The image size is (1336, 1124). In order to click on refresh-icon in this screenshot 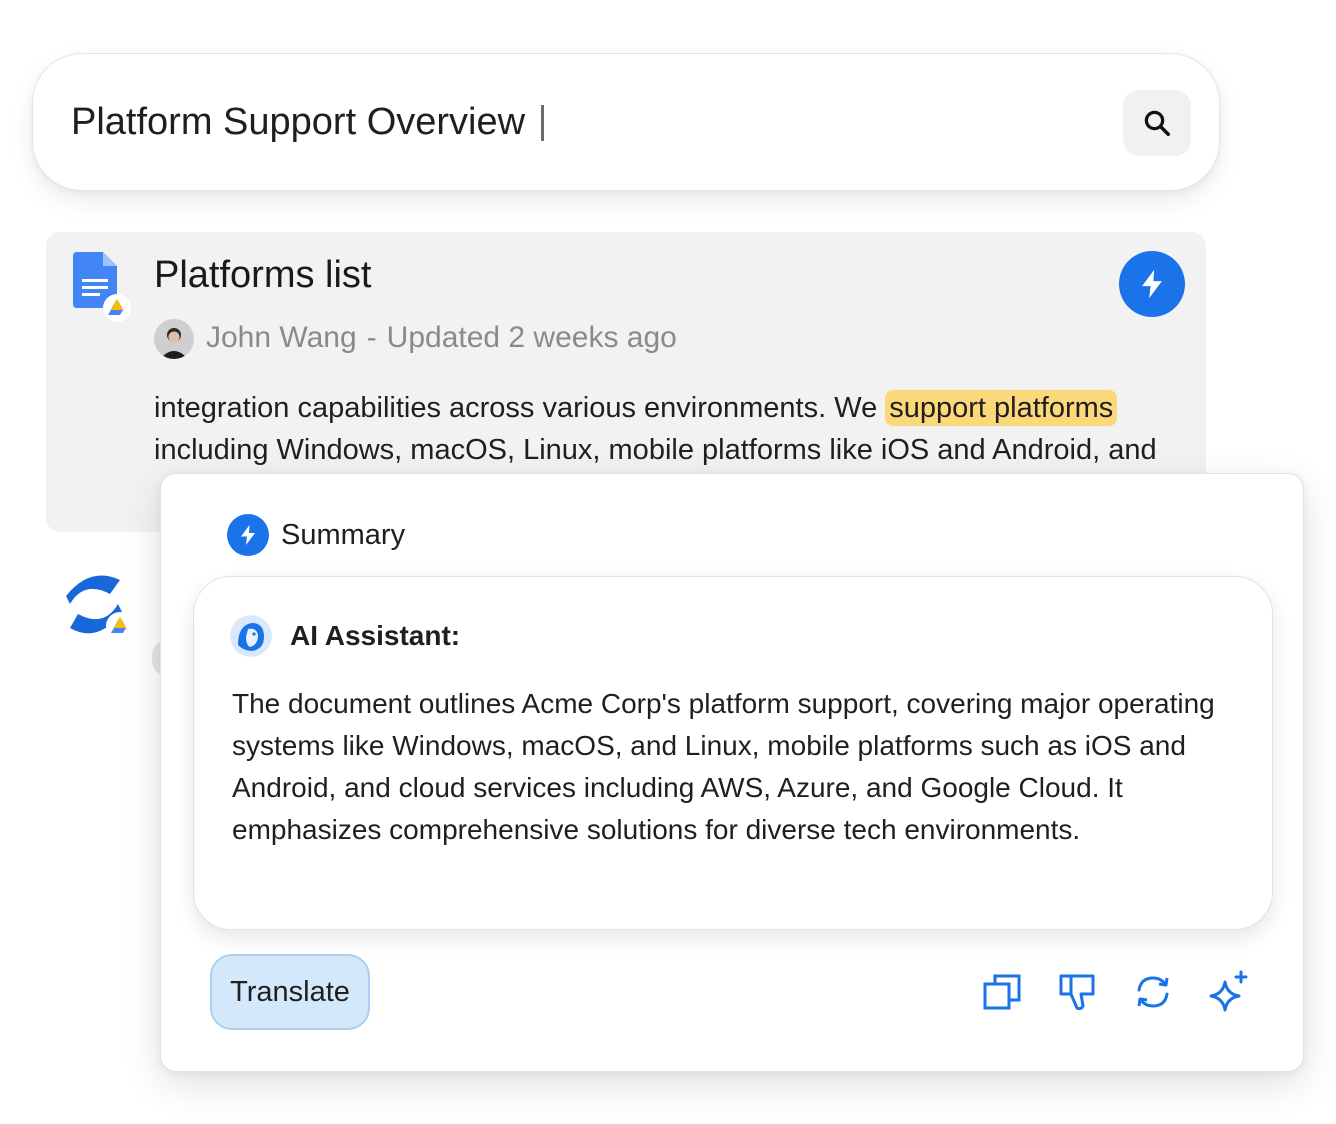, I will do `click(1153, 992)`.